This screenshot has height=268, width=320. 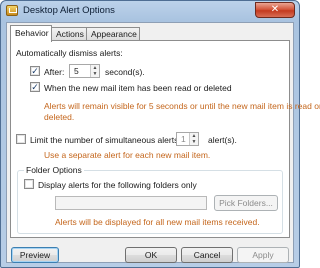 I want to click on title-bar: Desktop Alert Options ✕, so click(x=150, y=11).